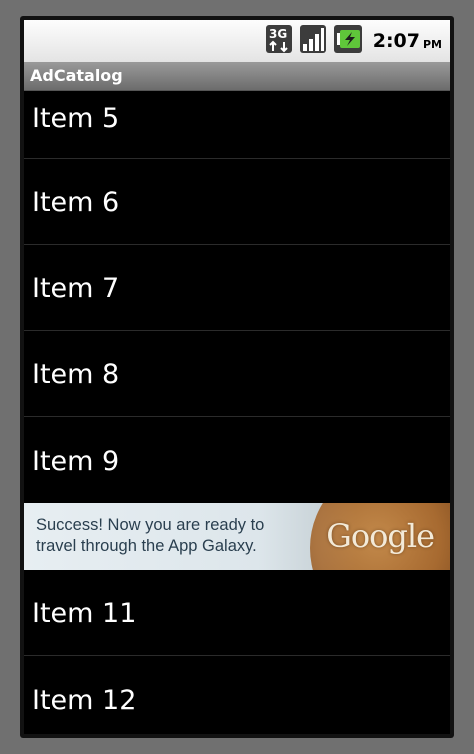 Image resolution: width=474 pixels, height=754 pixels. I want to click on list-item-label: Item 12, so click(84, 700).